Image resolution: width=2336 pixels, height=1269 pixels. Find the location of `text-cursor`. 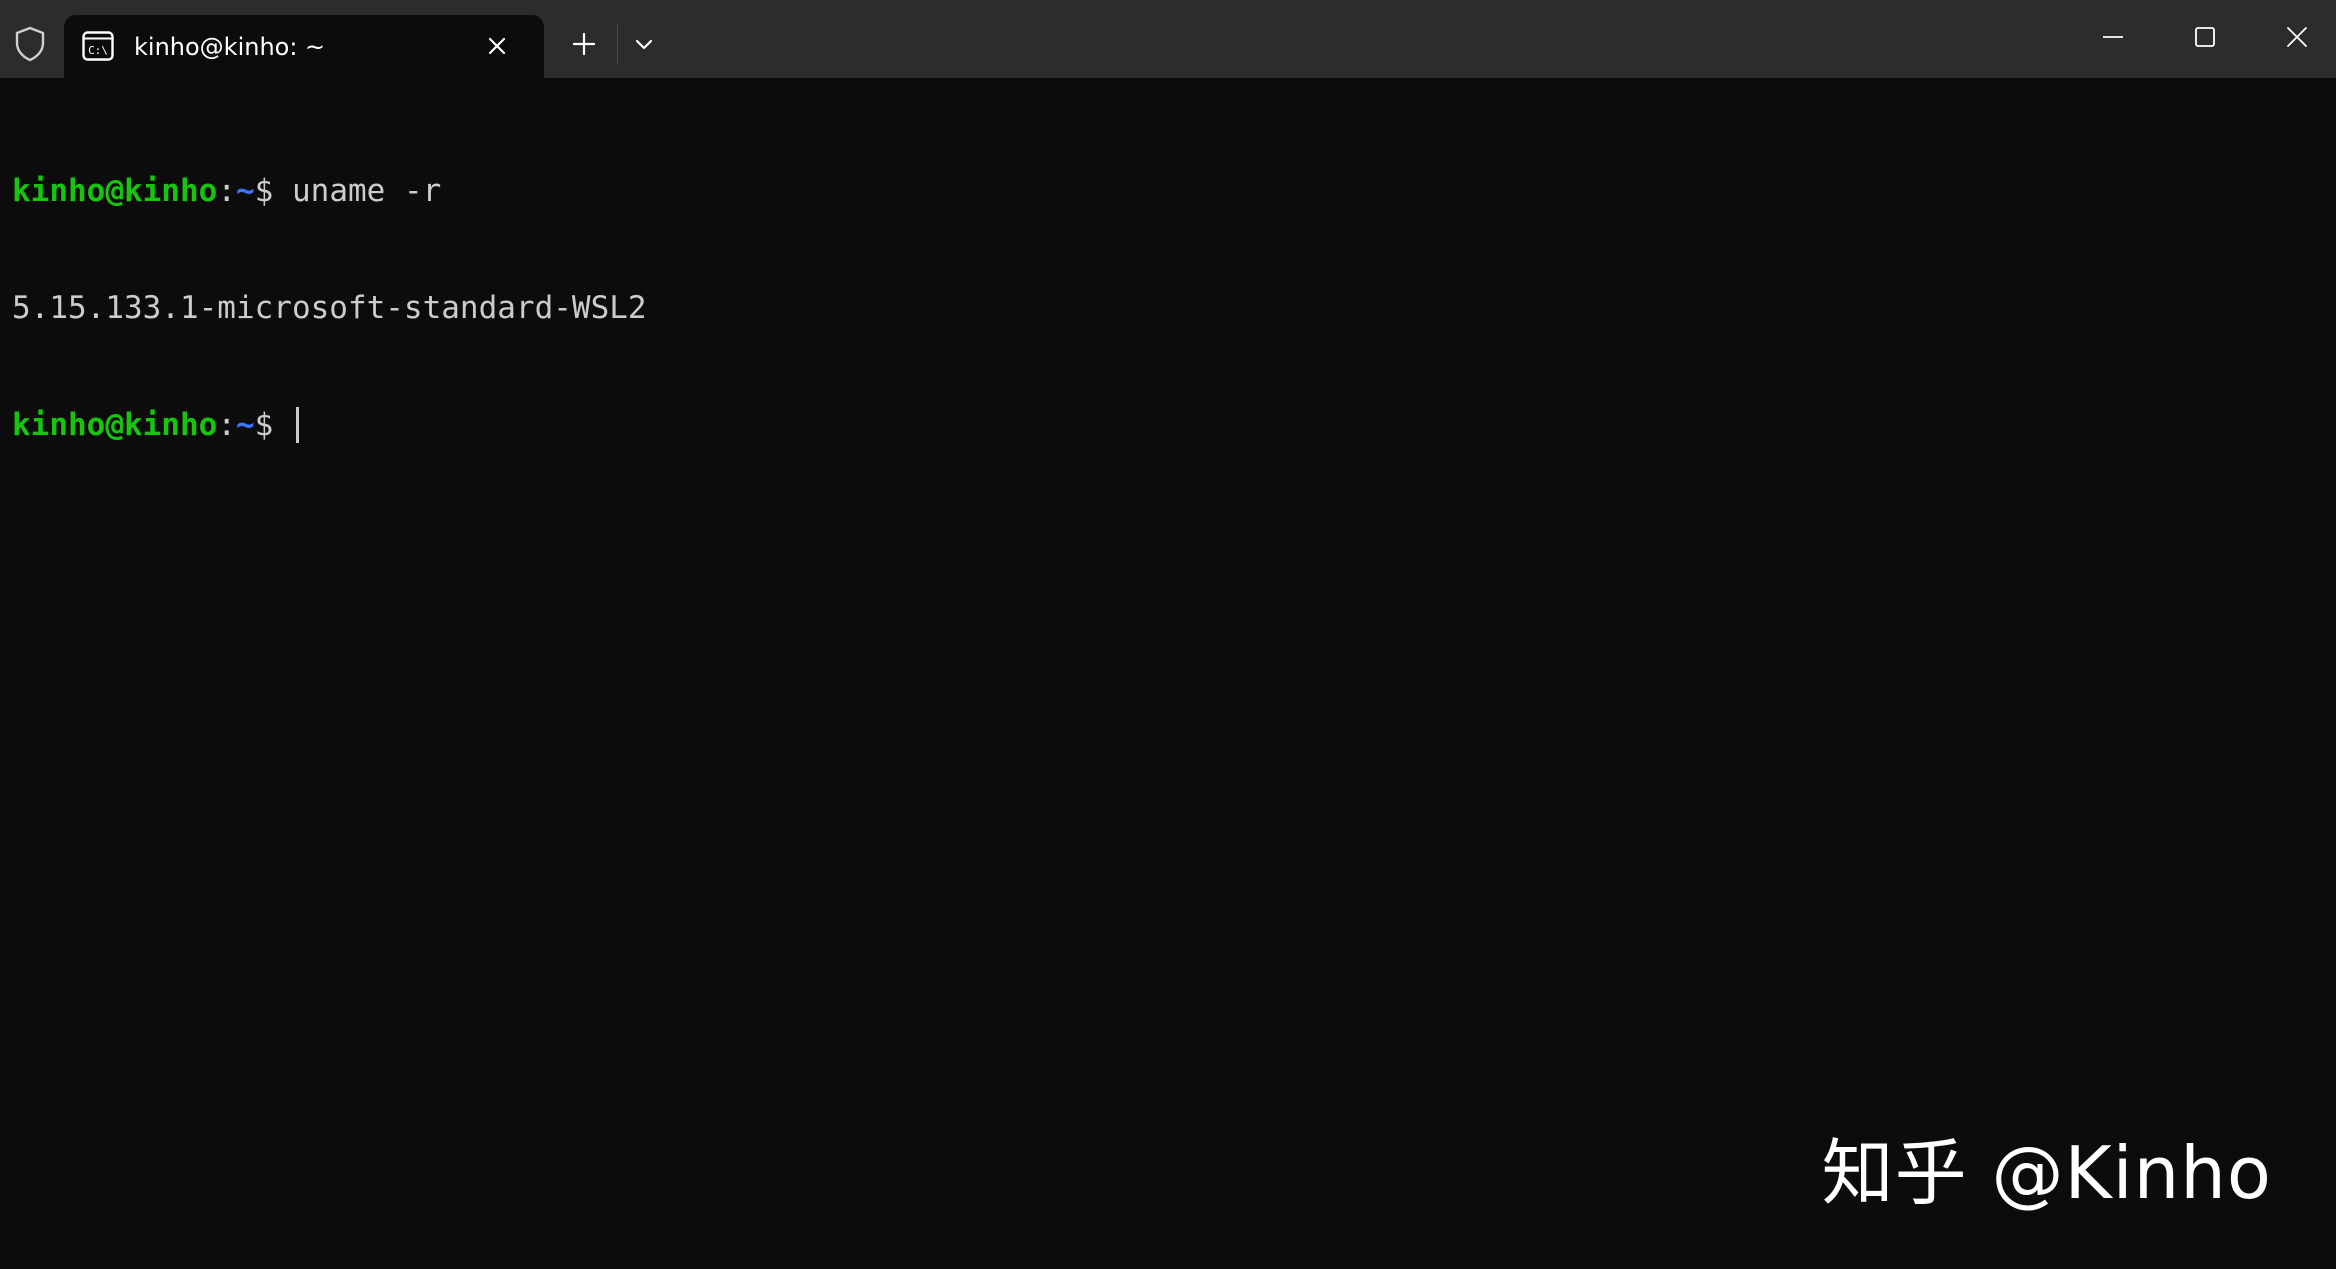

text-cursor is located at coordinates (297, 425).